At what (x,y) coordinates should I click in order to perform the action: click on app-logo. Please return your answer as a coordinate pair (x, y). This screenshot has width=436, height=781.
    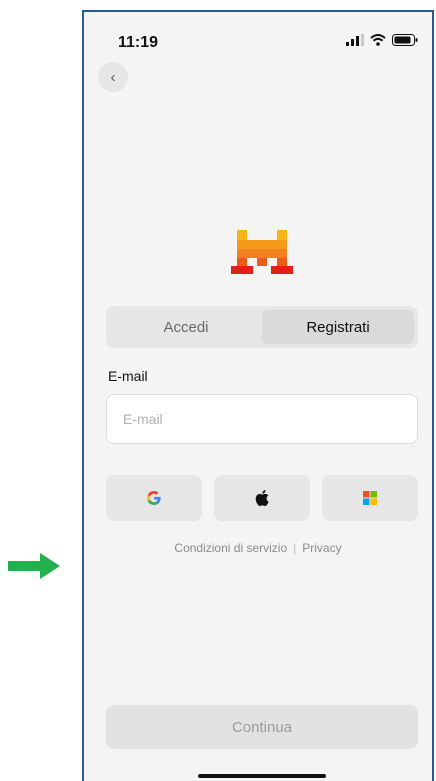
    Looking at the image, I should click on (262, 252).